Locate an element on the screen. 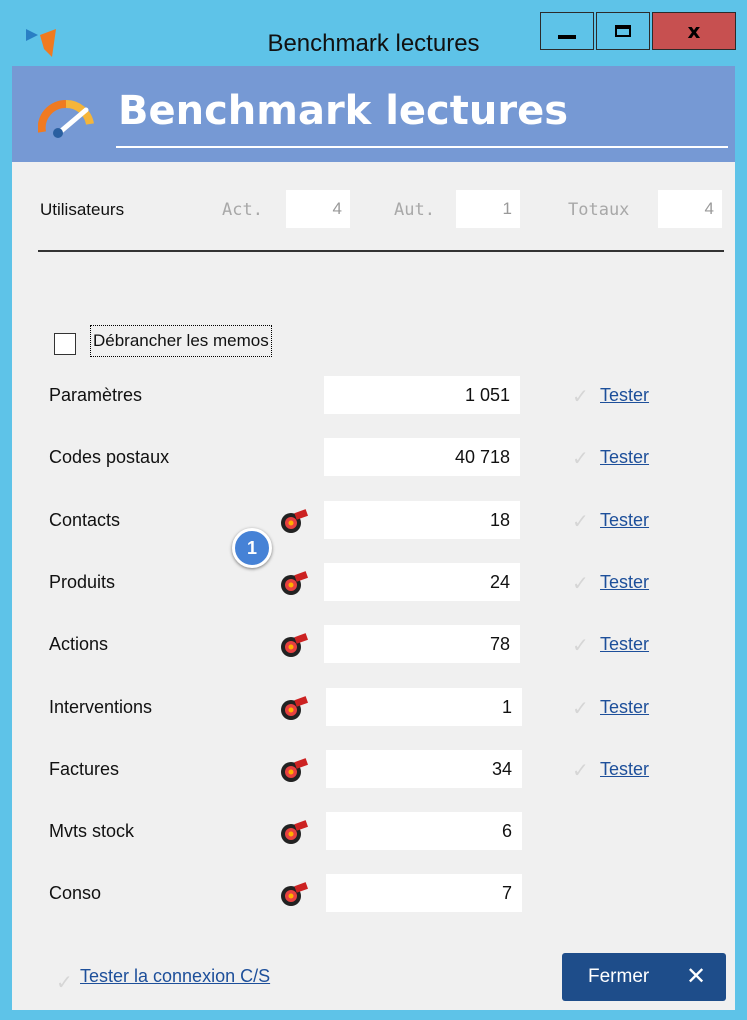  close-icon: x is located at coordinates (694, 31).